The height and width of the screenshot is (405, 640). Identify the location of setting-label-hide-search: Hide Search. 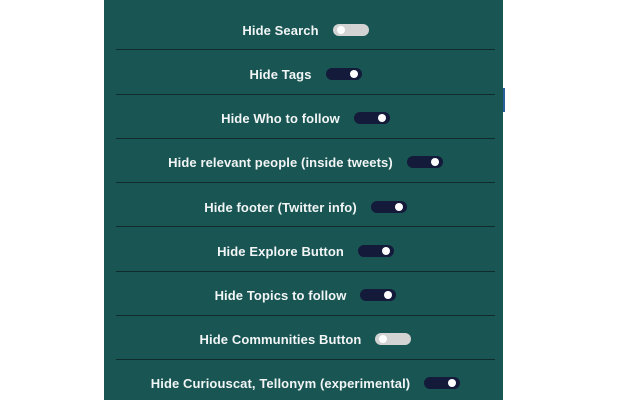
(280, 30).